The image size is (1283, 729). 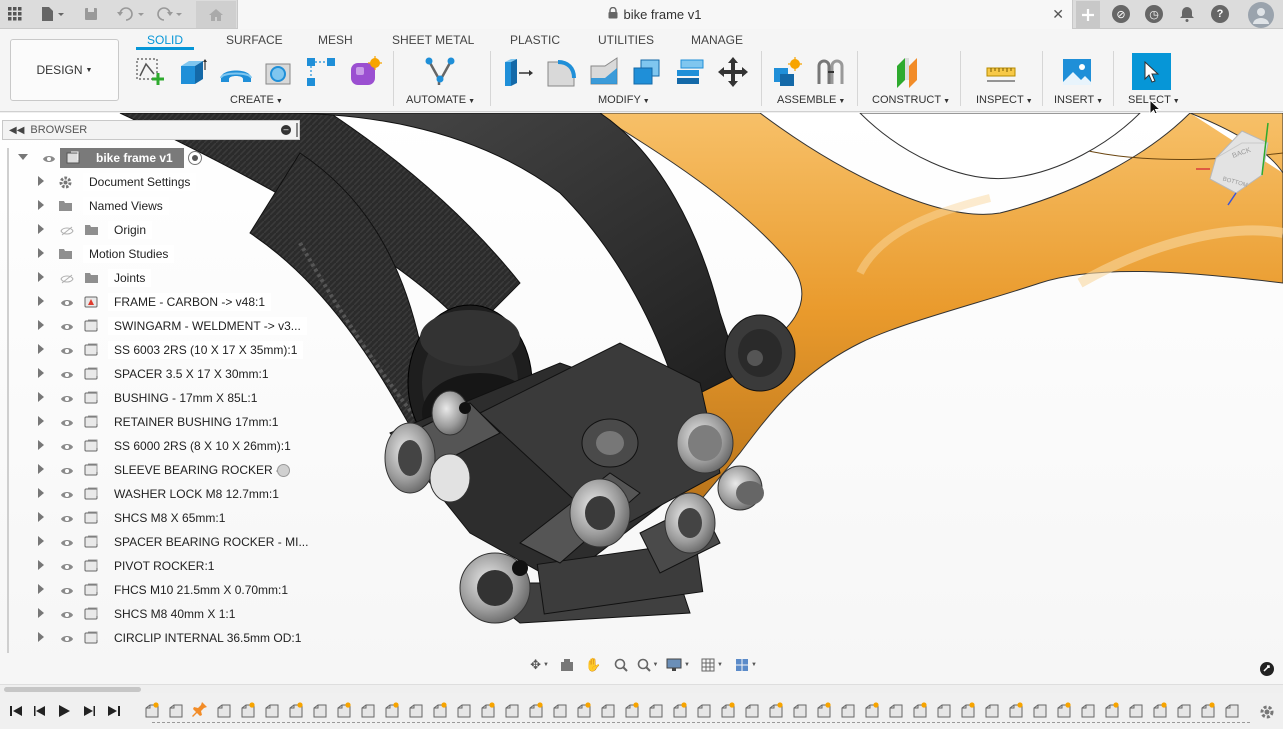 I want to click on visibility-hidden-icon, so click(x=67, y=278).